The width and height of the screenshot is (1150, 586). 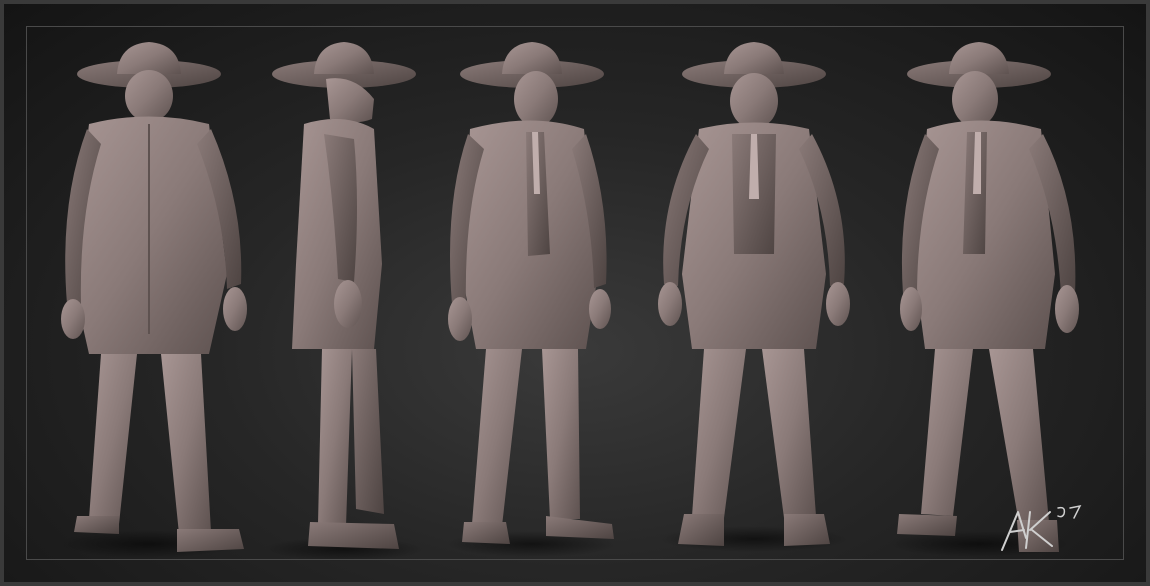 What do you see at coordinates (1041, 527) in the screenshot?
I see `artist-signature` at bounding box center [1041, 527].